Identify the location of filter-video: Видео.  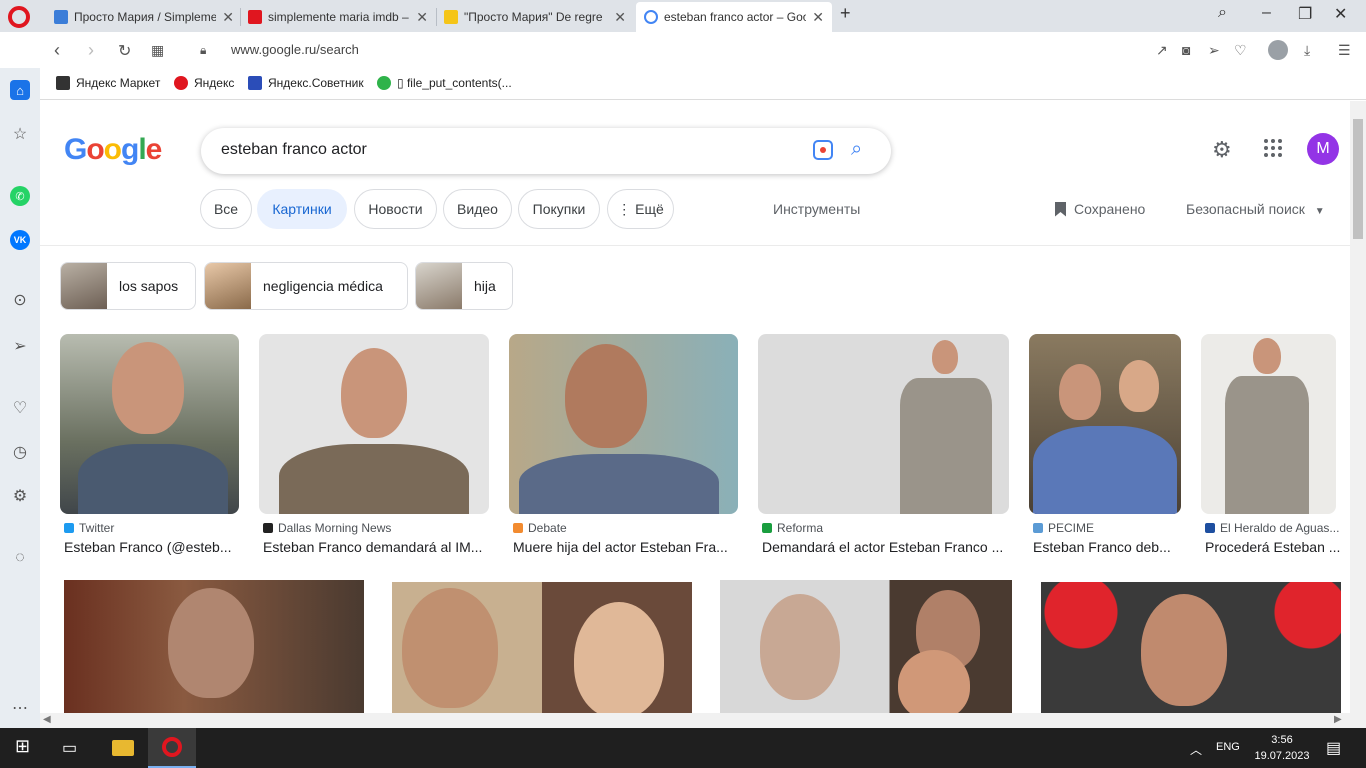
(477, 209).